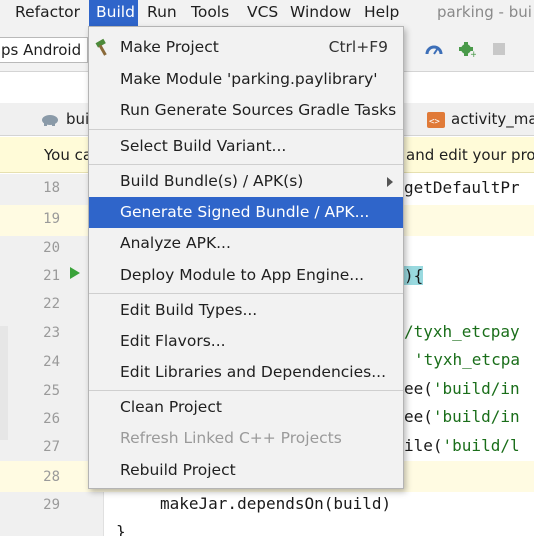 The height and width of the screenshot is (536, 534). What do you see at coordinates (467, 359) in the screenshot?
I see `code-line-24: 'tyxh_etcpa` at bounding box center [467, 359].